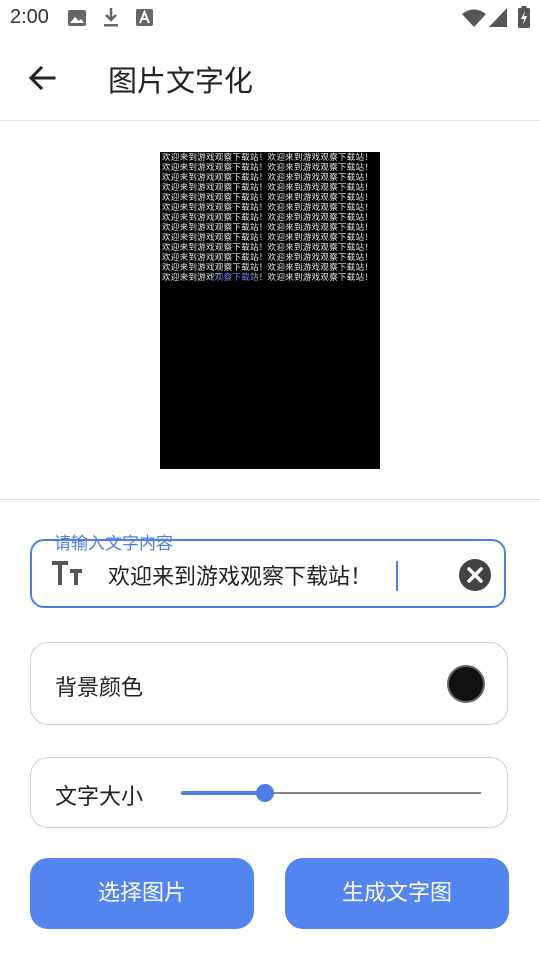 This screenshot has height=960, width=540. What do you see at coordinates (77, 18) in the screenshot?
I see `image-icon` at bounding box center [77, 18].